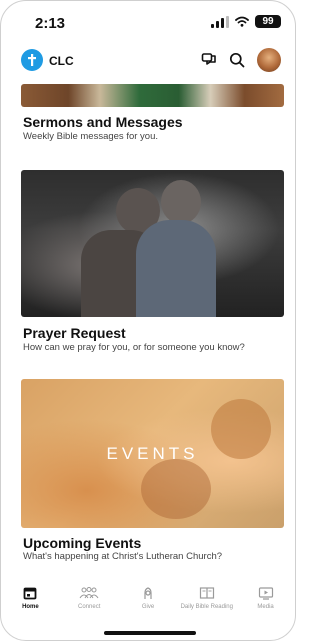 Image resolution: width=320 pixels, height=641 pixels. Describe the element at coordinates (103, 122) in the screenshot. I see `card-title: Sermons and Messages` at that location.